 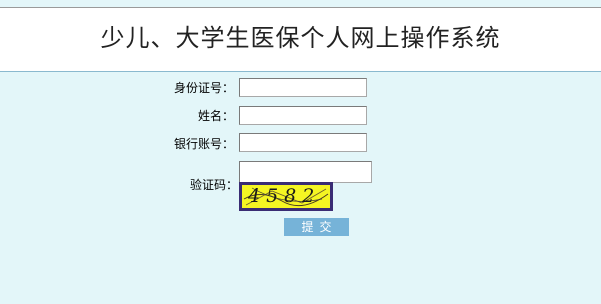 I want to click on captcha-image: 4582, so click(x=286, y=196).